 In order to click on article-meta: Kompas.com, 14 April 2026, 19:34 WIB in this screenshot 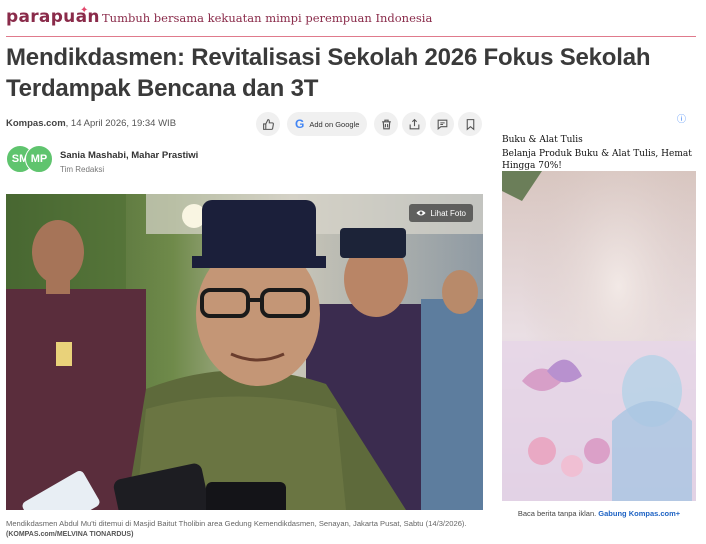, I will do `click(91, 123)`.